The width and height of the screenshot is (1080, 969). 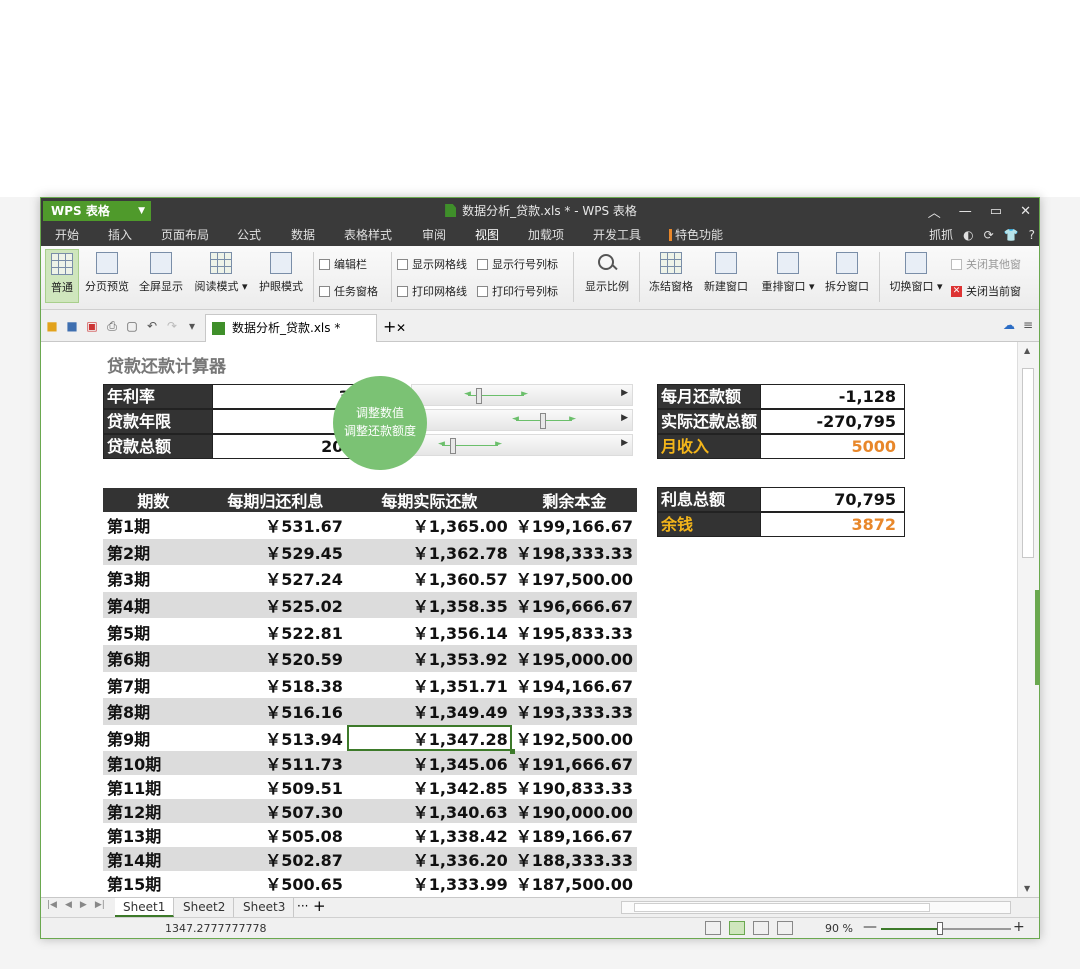 I want to click on amount-cell: ￥500.65, so click(x=275, y=883).